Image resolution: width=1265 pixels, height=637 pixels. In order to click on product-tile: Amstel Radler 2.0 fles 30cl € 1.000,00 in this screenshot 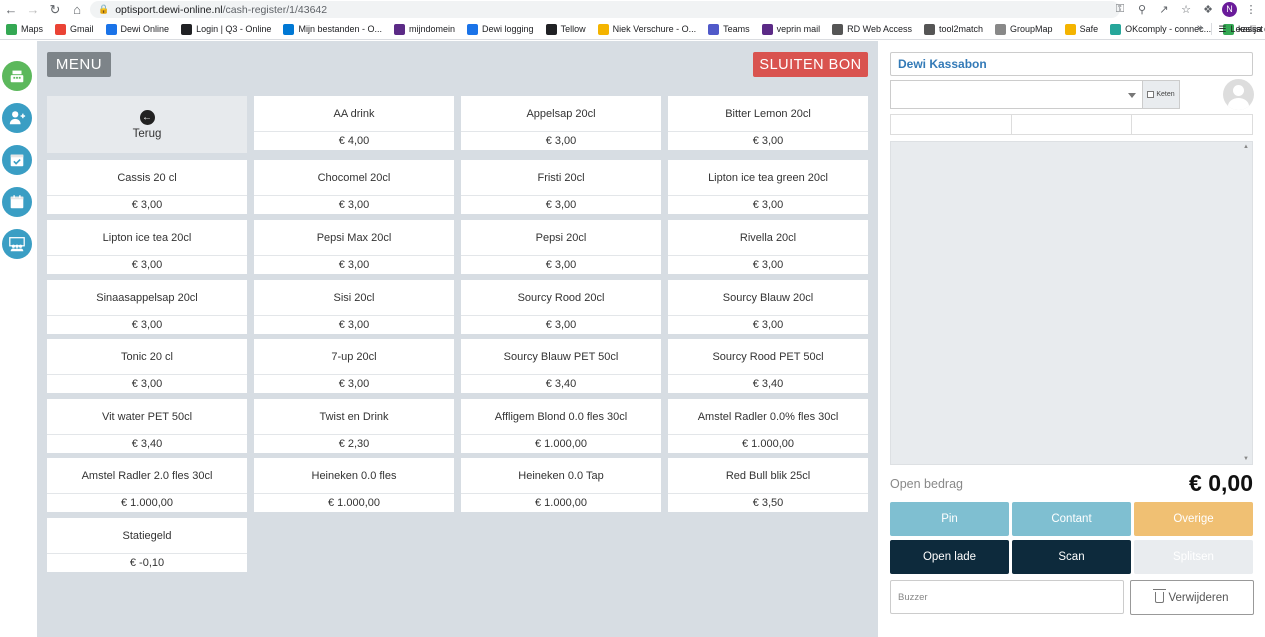, I will do `click(147, 485)`.